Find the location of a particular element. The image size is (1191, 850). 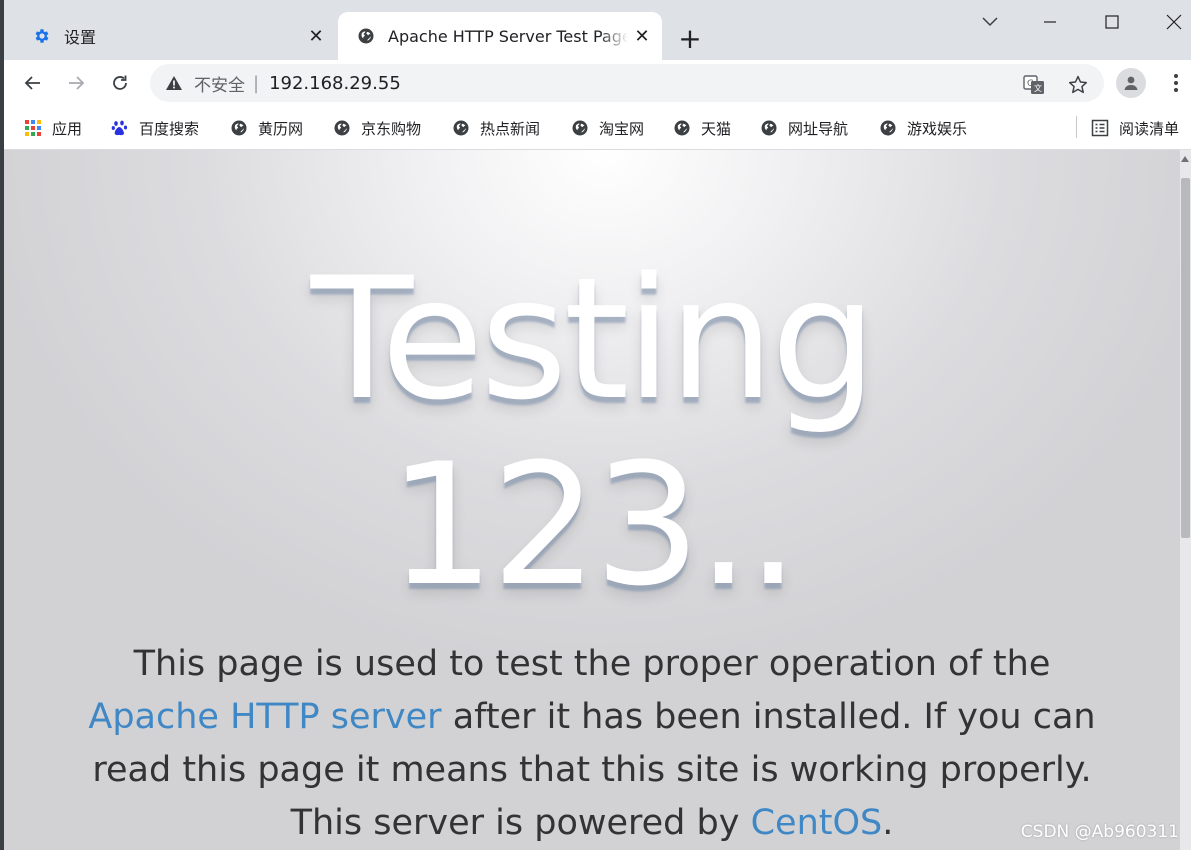

translate-icon: G文 is located at coordinates (1034, 85).